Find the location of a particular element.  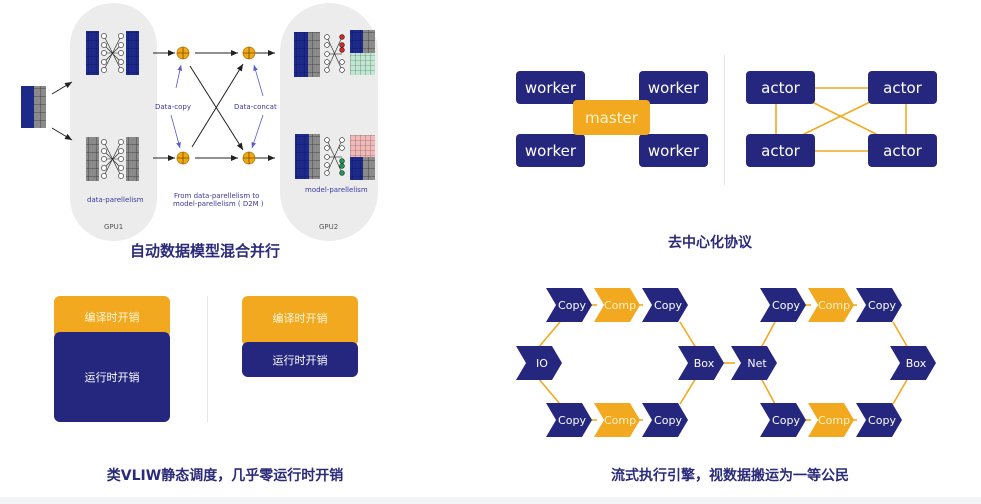

stream-source-node: Net is located at coordinates (754, 363).